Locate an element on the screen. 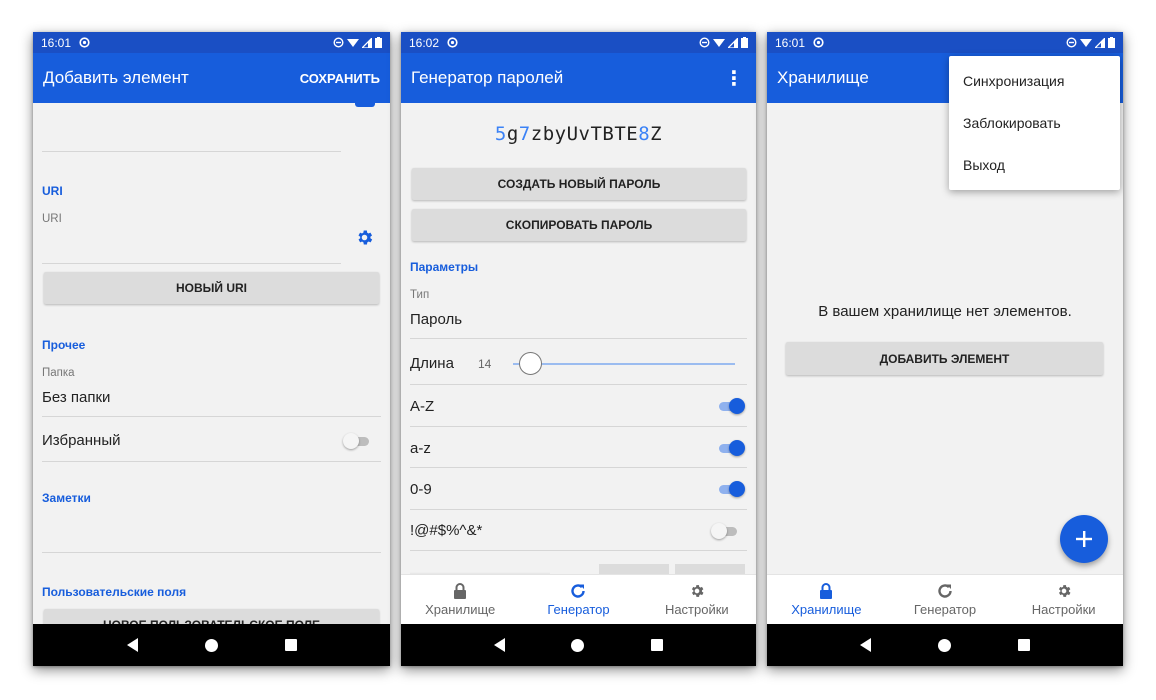 The width and height of the screenshot is (1156, 700). save-button: СОХРАНИТЬ is located at coordinates (340, 78).